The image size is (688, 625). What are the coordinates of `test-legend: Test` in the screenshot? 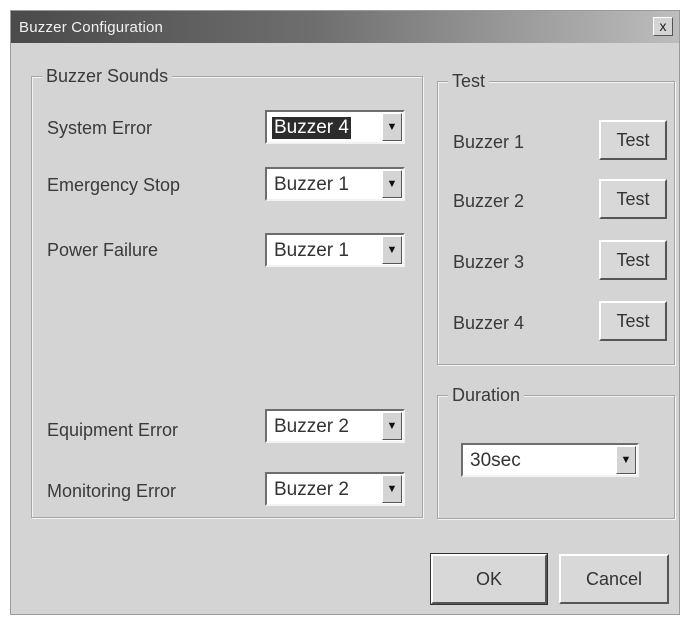 It's located at (469, 81).